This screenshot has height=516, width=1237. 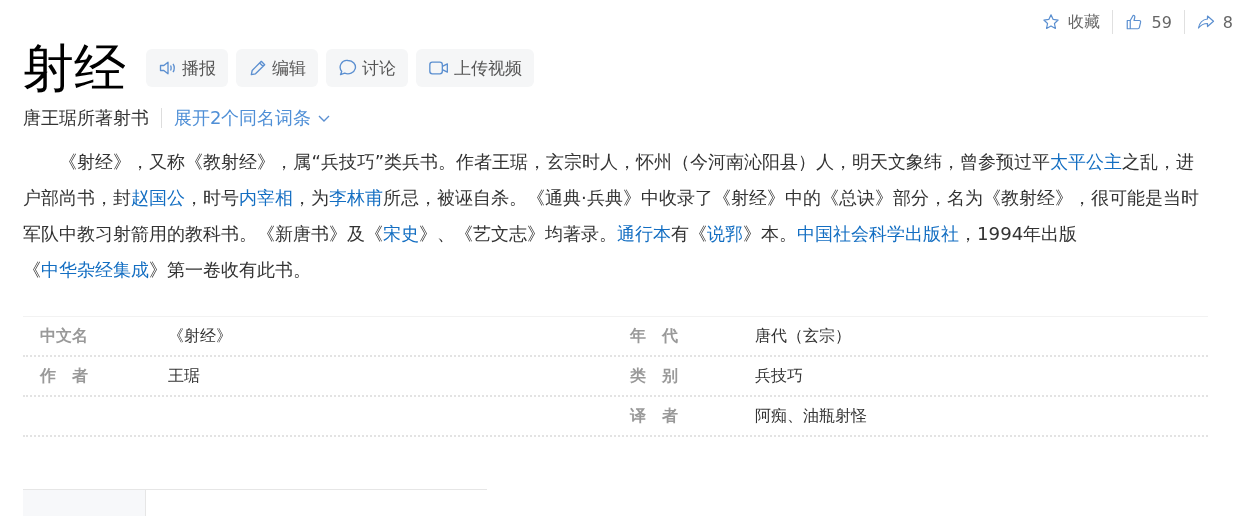 I want to click on field-value: 《射经》, so click(x=200, y=335).